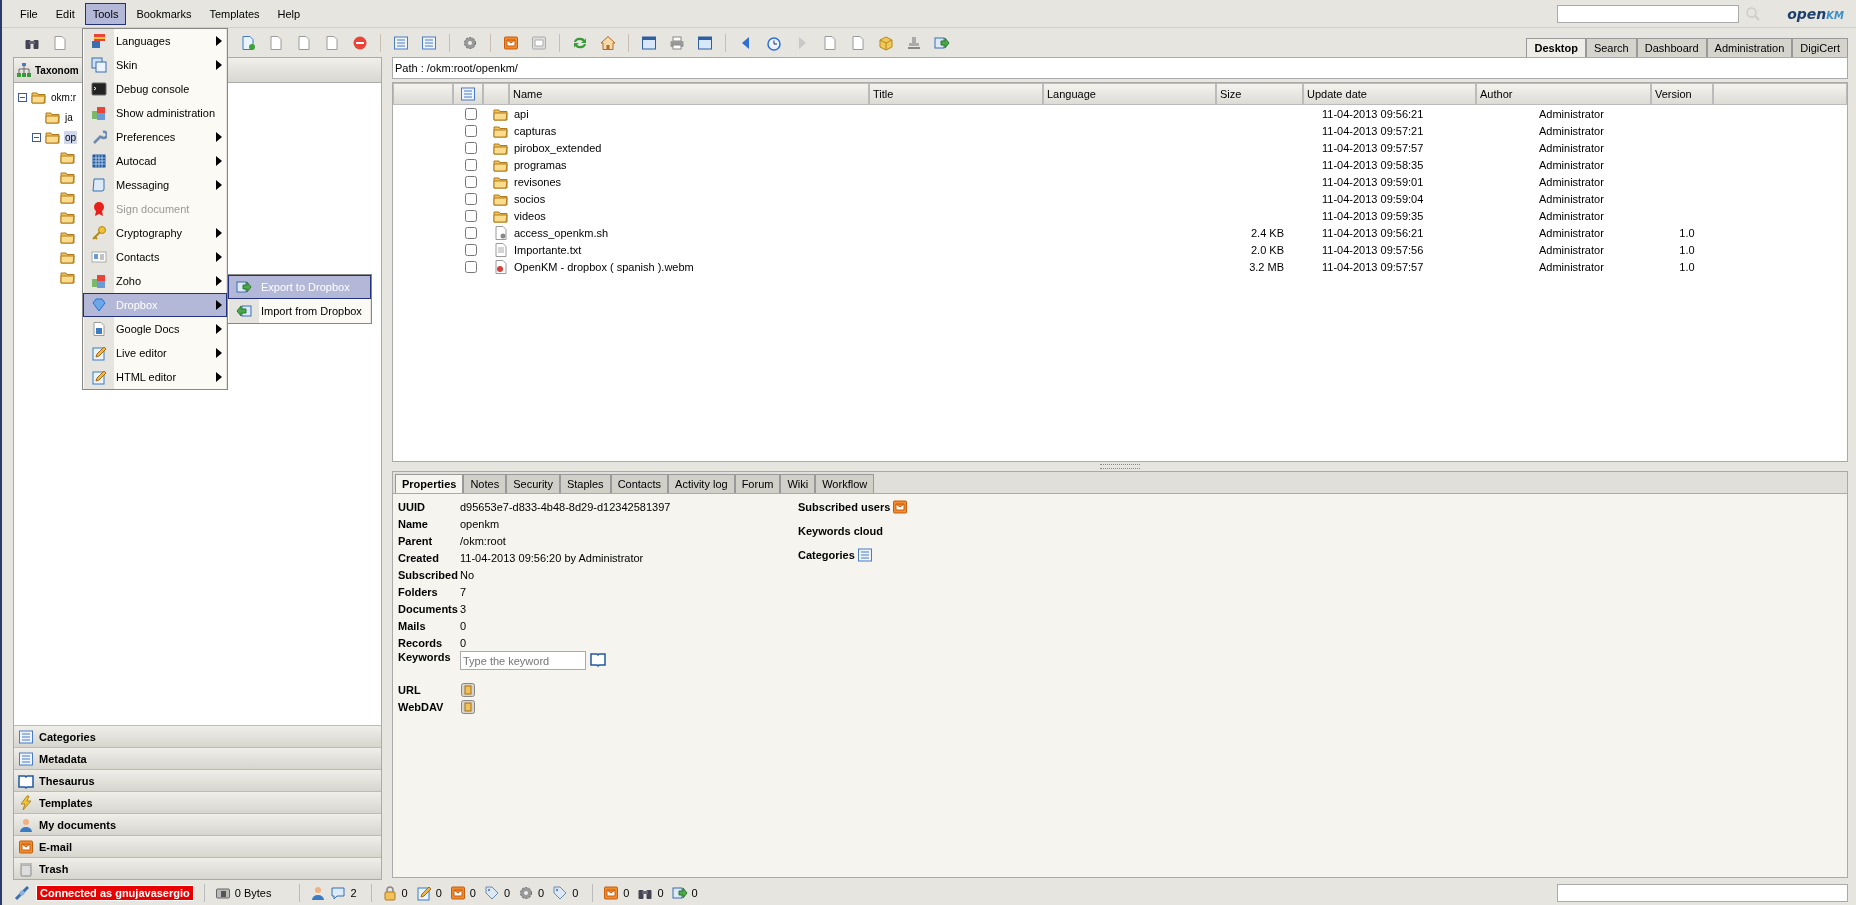  What do you see at coordinates (26, 758) in the screenshot?
I see `form-icon` at bounding box center [26, 758].